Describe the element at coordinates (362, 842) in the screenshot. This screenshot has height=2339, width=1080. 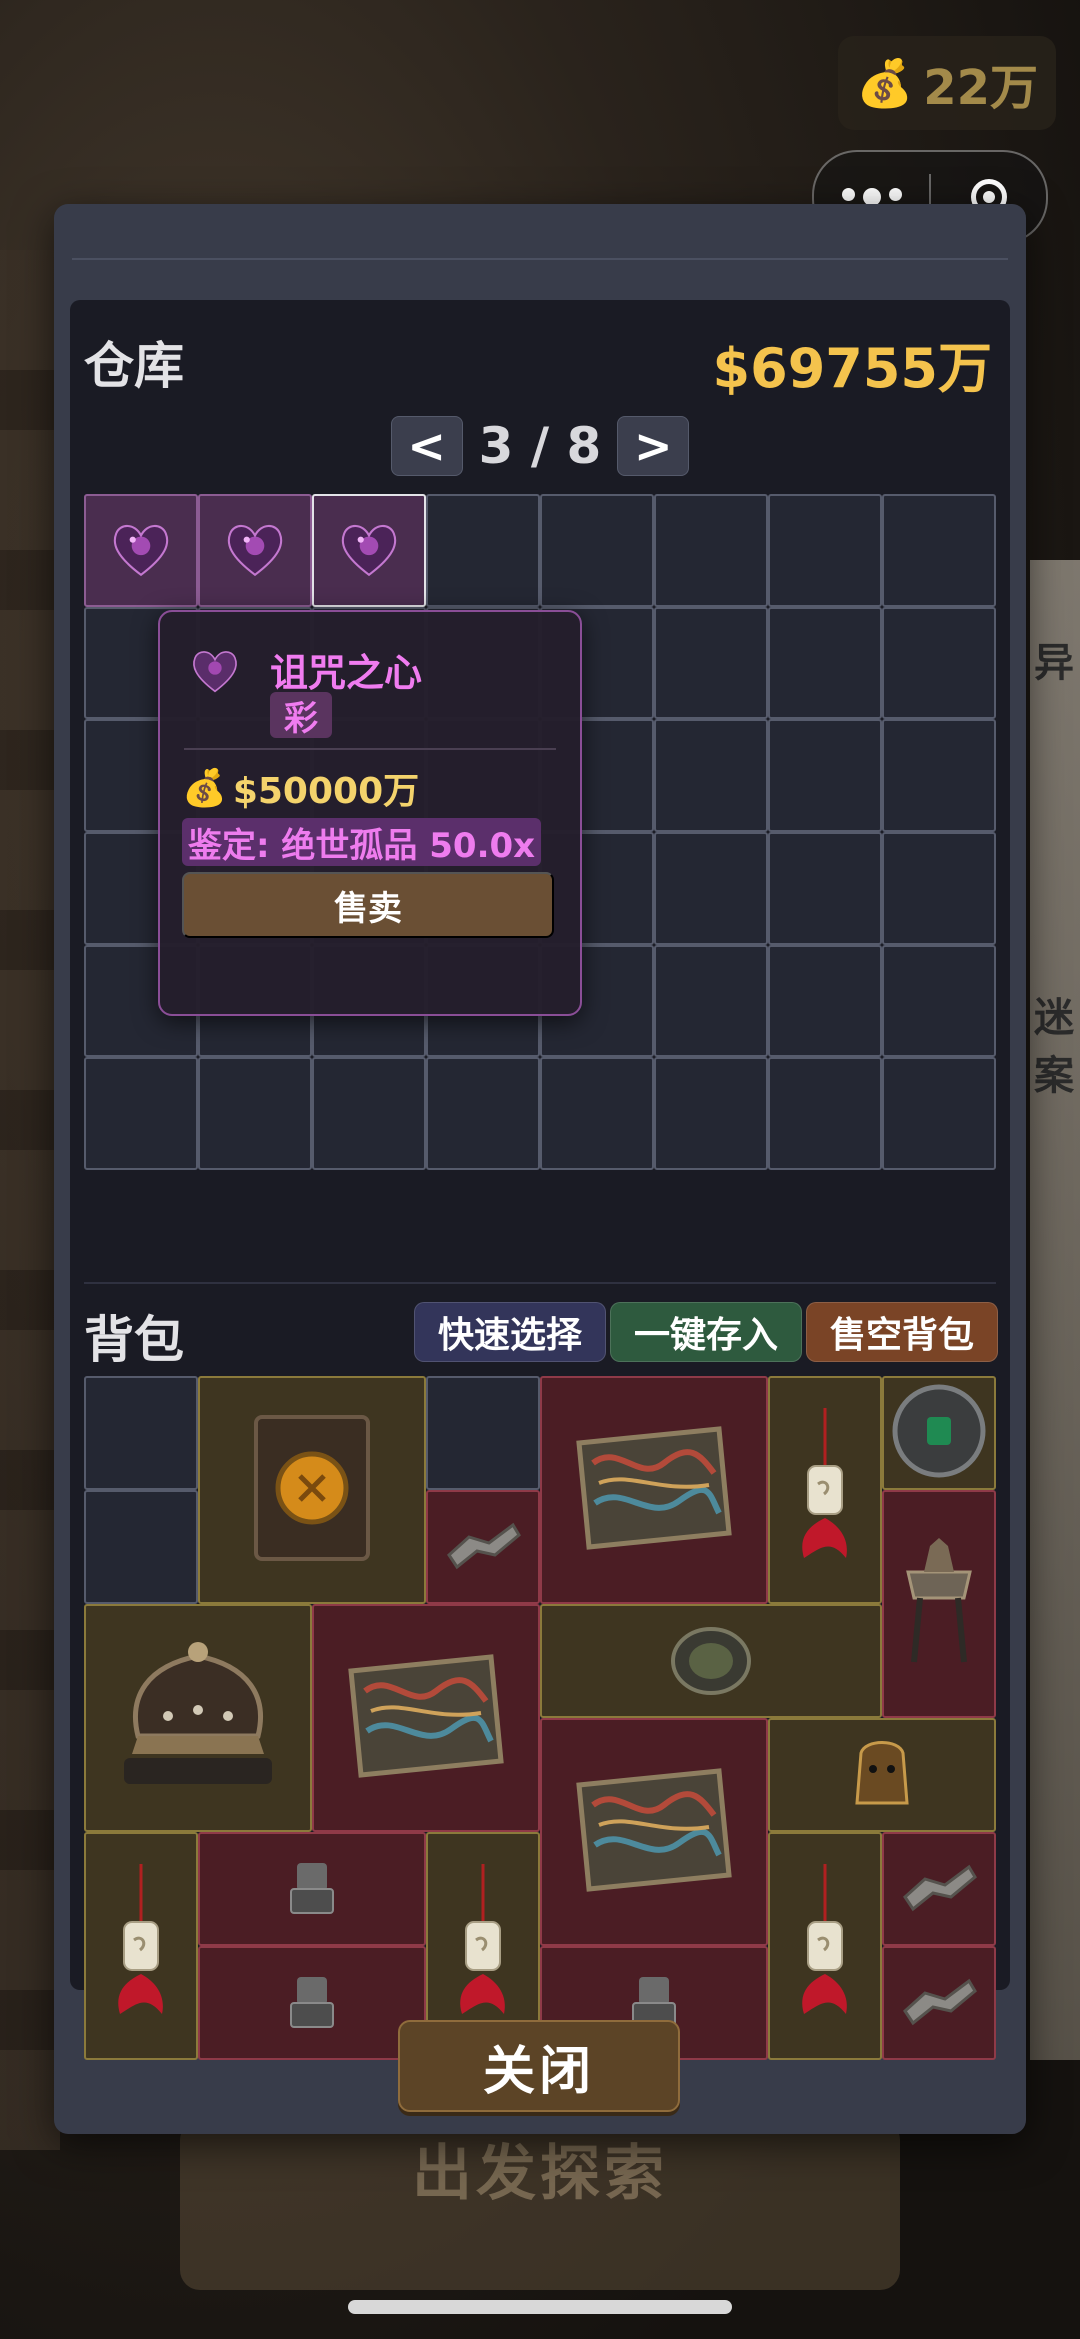
I see `appraisal-label: 鉴定: 绝世孤品 50.0x` at that location.